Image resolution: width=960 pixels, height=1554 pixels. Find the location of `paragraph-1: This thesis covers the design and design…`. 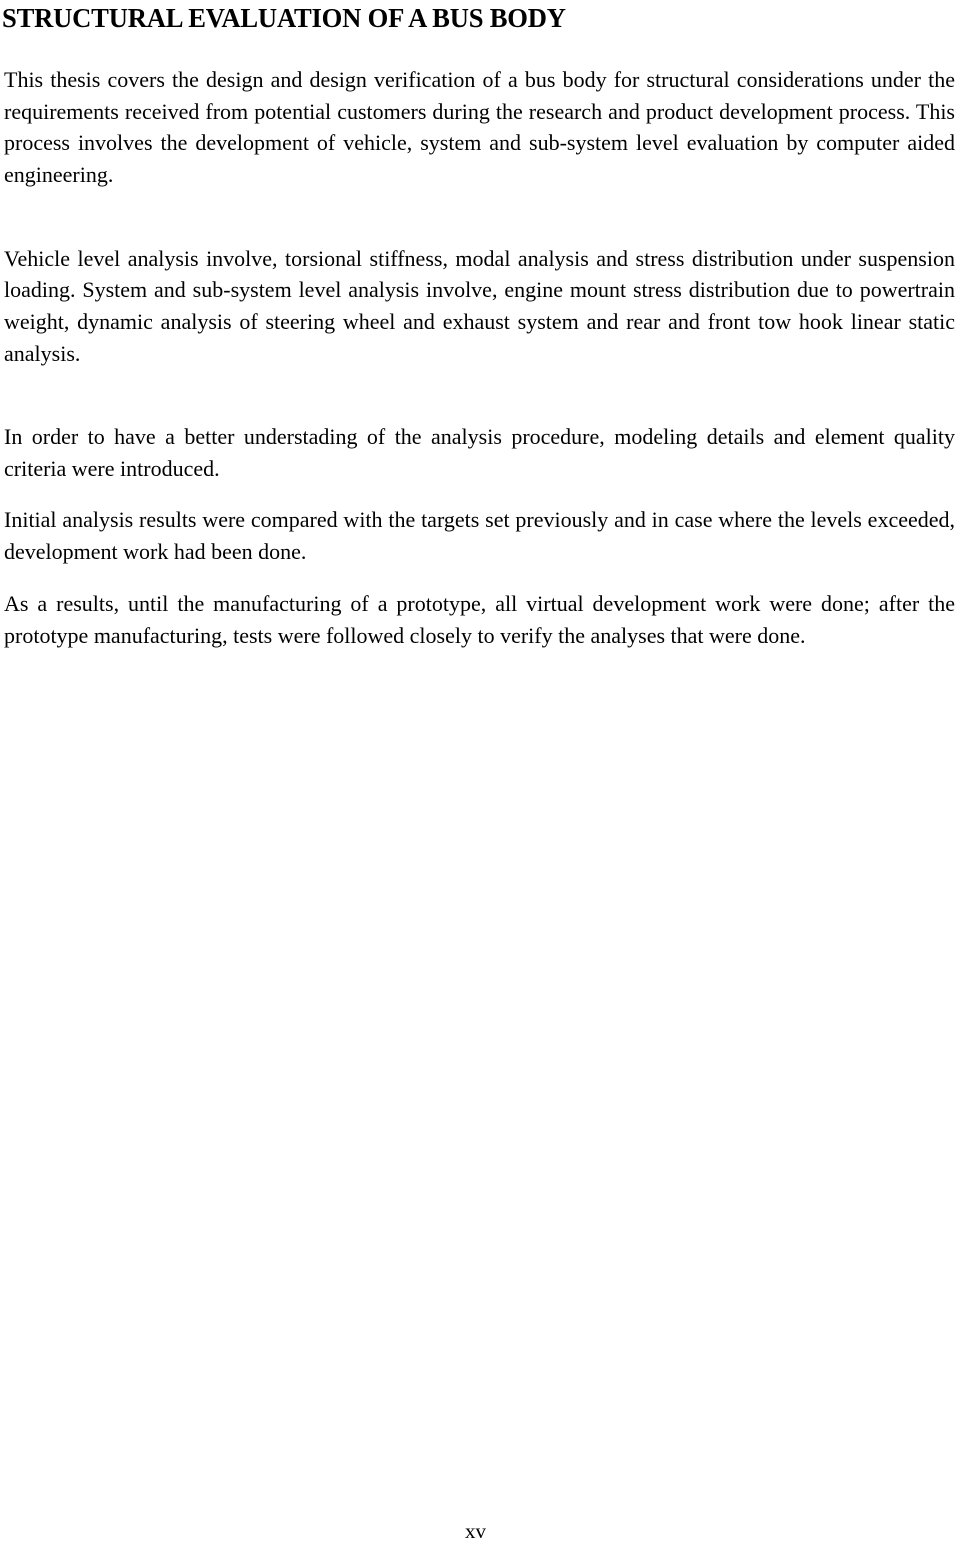

paragraph-1: This thesis covers the design and design… is located at coordinates (479, 127).